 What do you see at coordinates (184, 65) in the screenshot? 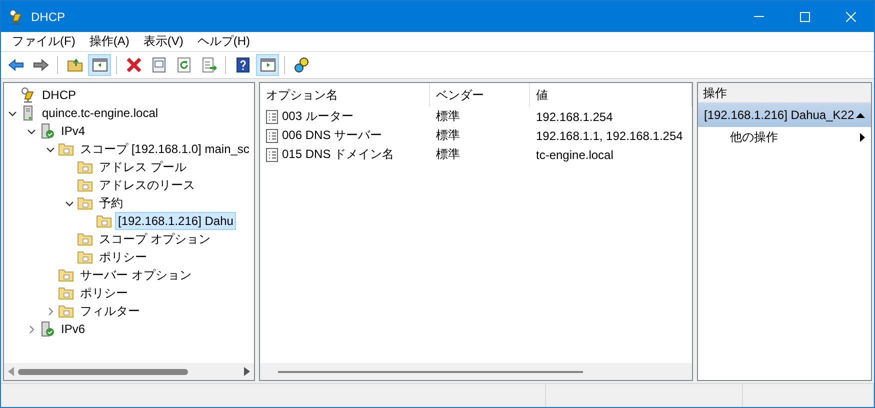
I see `refresh-icon` at bounding box center [184, 65].